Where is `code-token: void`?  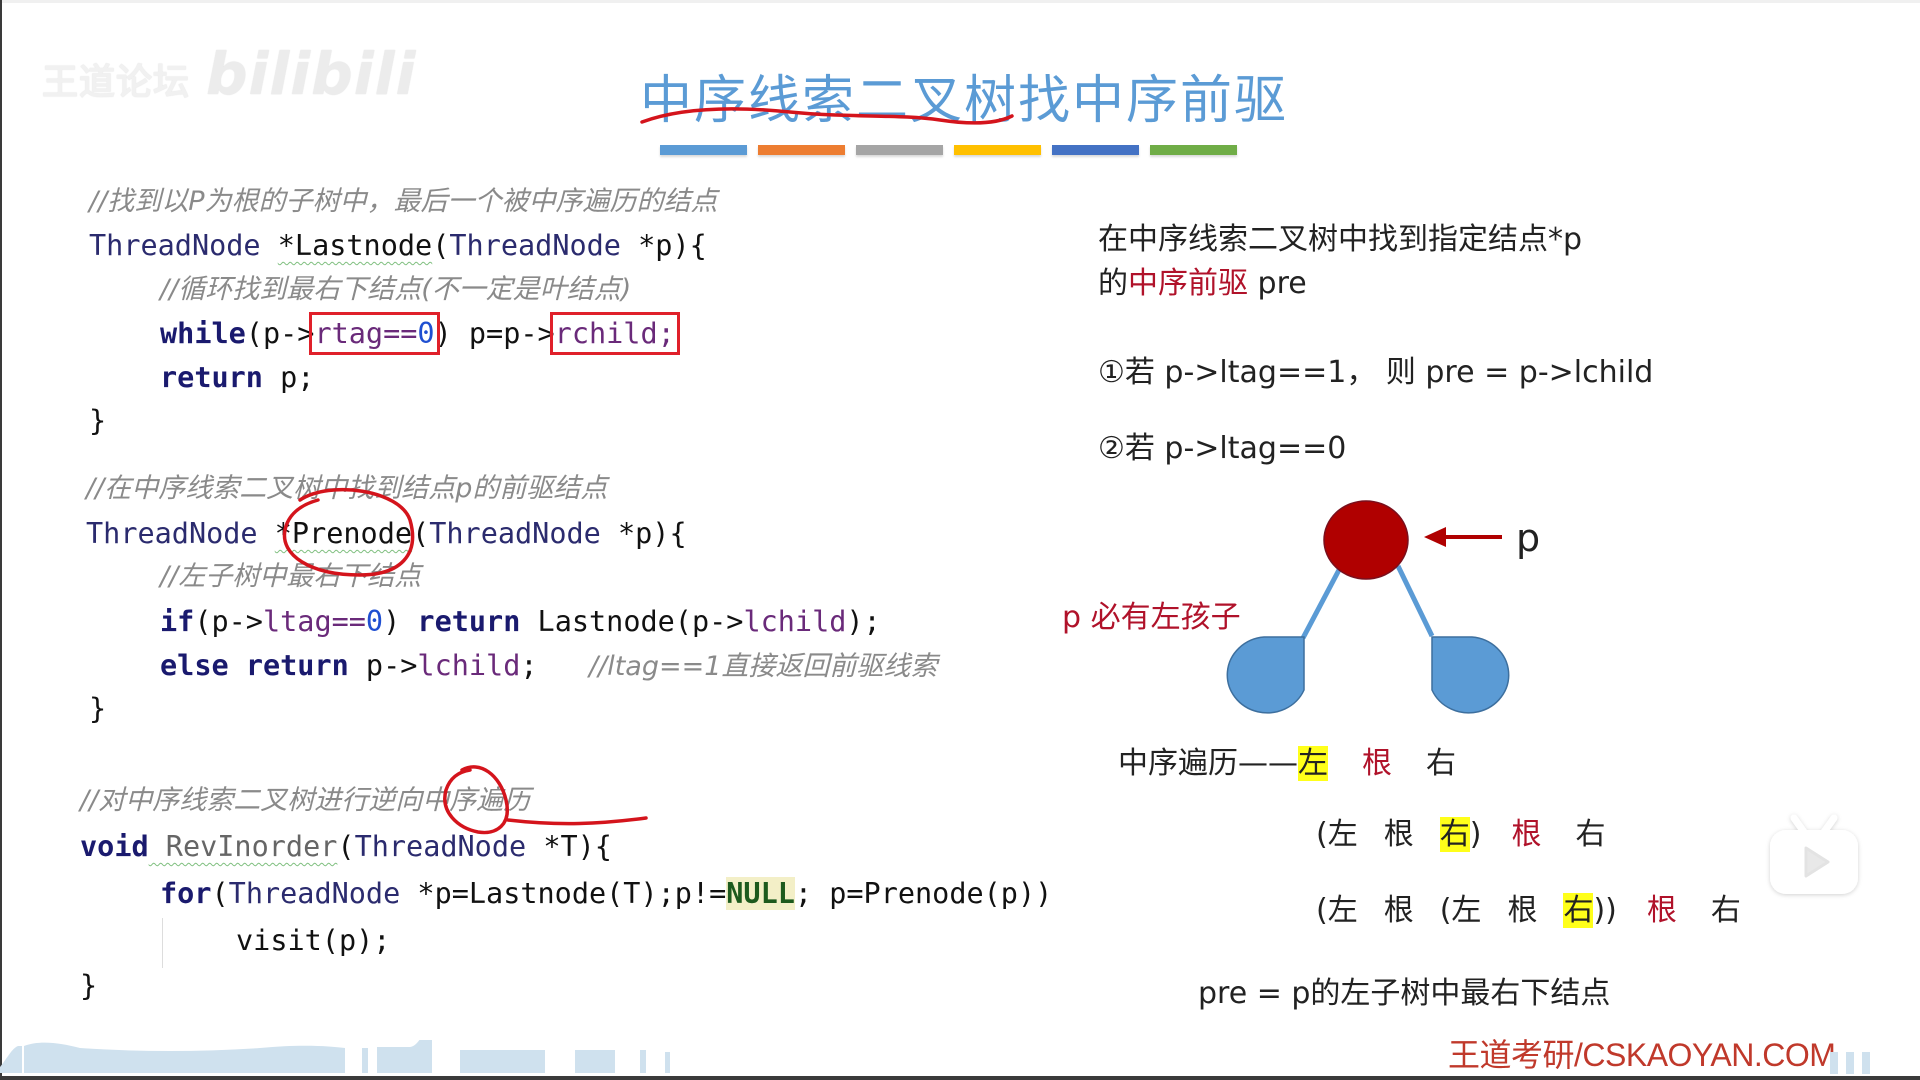 code-token: void is located at coordinates (114, 846).